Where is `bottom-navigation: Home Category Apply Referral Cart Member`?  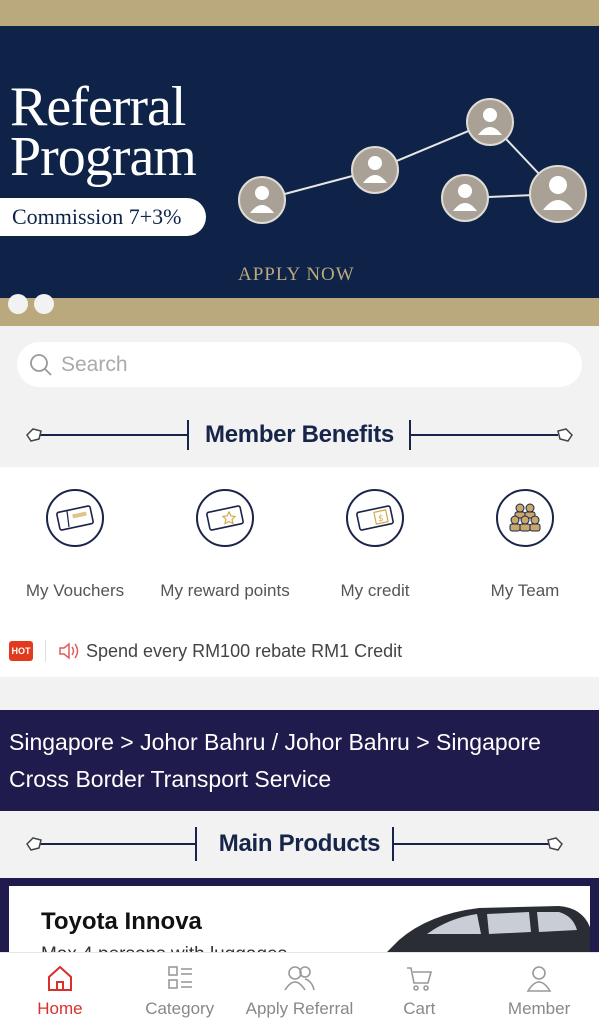
bottom-navigation: Home Category Apply Referral Cart Member is located at coordinates (299, 988).